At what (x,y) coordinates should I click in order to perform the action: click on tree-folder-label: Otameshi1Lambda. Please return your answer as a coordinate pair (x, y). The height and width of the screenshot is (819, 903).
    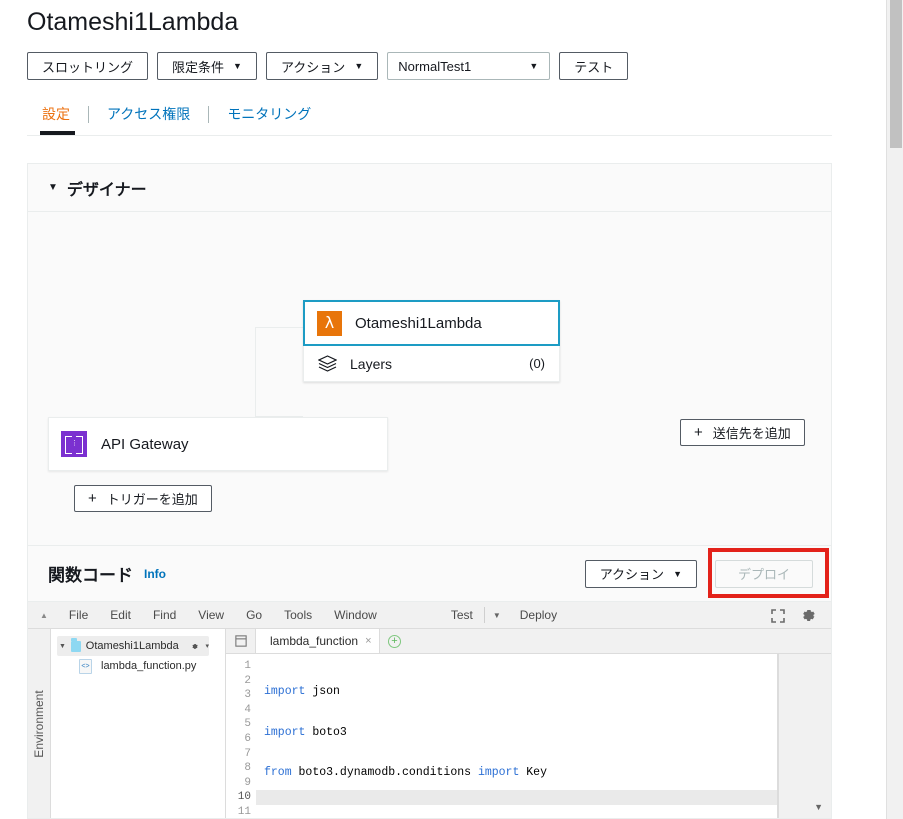
    Looking at the image, I should click on (132, 646).